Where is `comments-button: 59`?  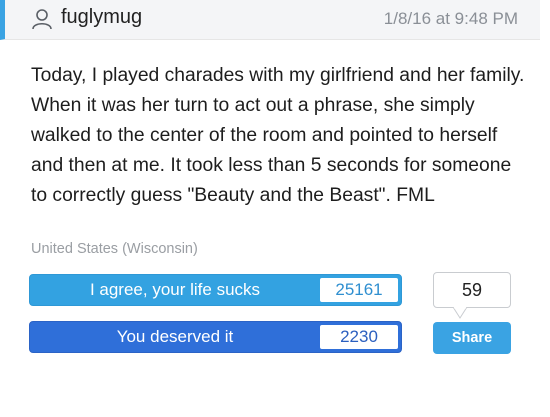
comments-button: 59 is located at coordinates (472, 290).